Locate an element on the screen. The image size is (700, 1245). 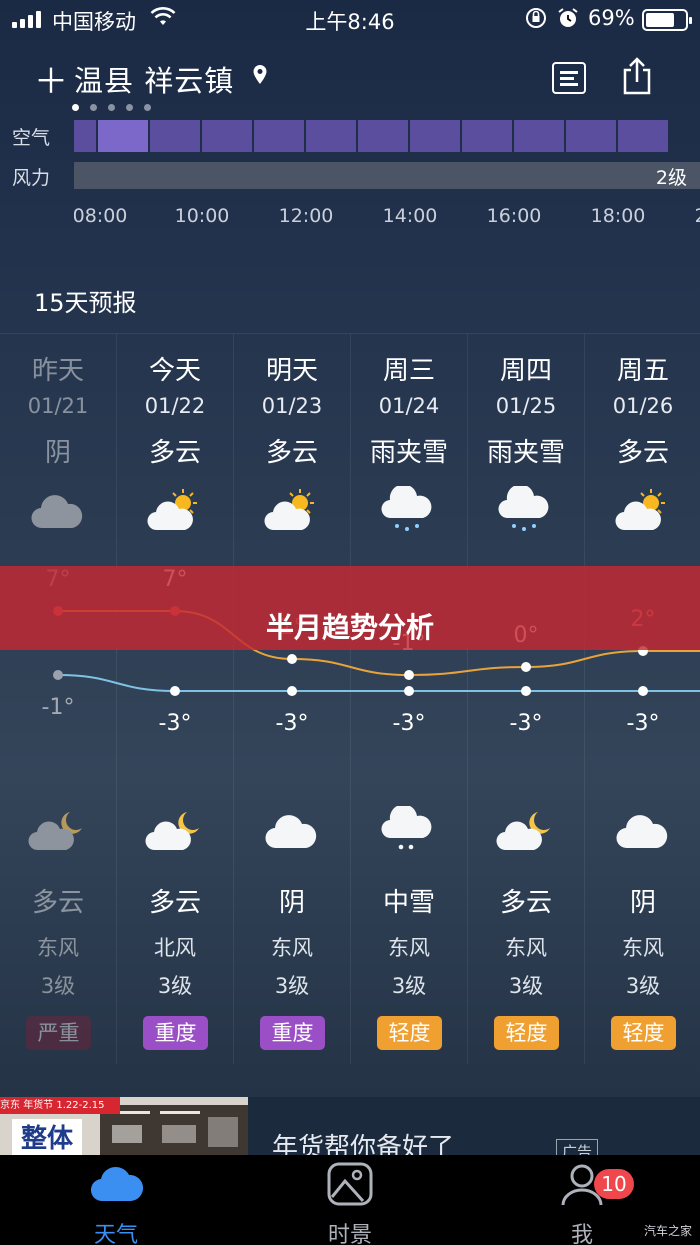
hour-label: 10:00 is located at coordinates (202, 216).